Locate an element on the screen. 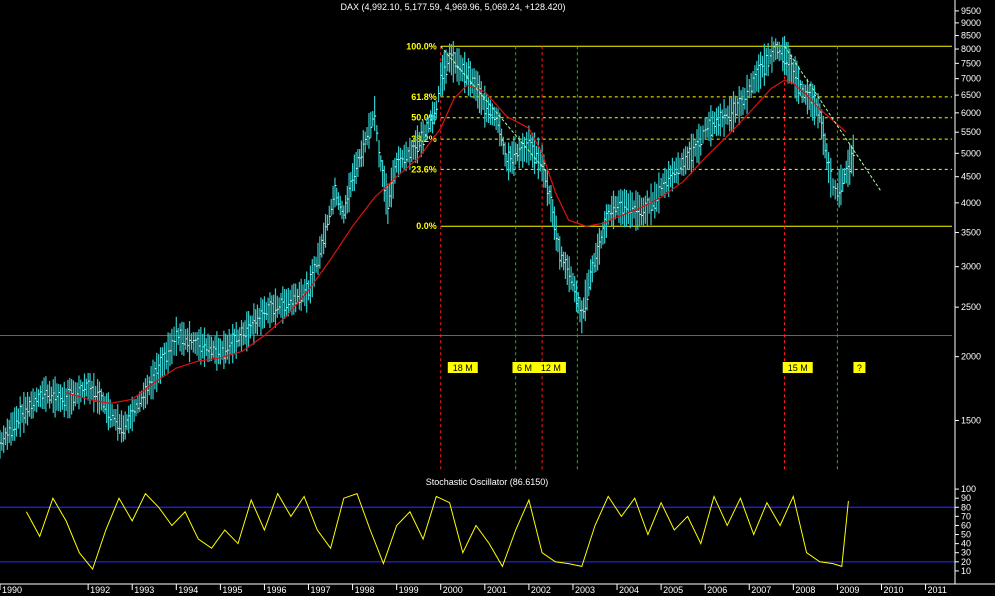 Image resolution: width=995 pixels, height=596 pixels. price-tick-label: 2000 is located at coordinates (971, 357).